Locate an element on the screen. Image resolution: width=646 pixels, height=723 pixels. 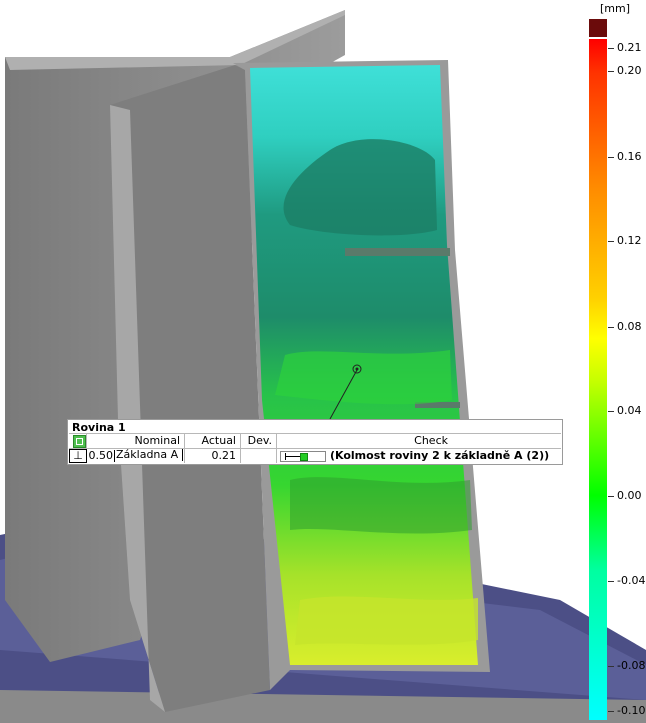
datum-reference: Základna A is located at coordinates (149, 455).